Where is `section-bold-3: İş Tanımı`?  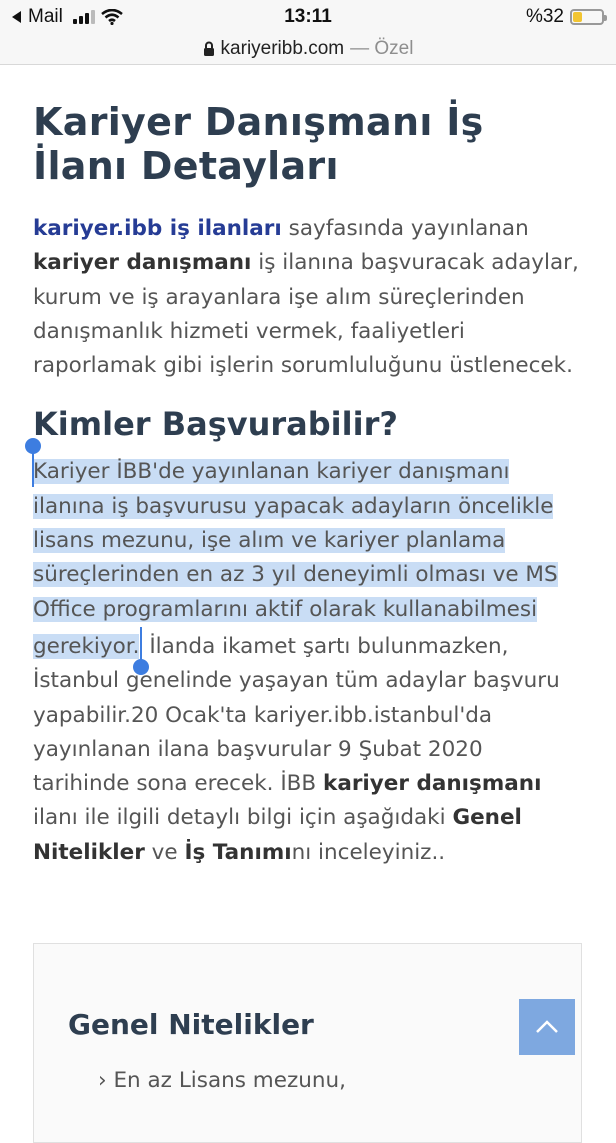 section-bold-3: İş Tanımı is located at coordinates (238, 852).